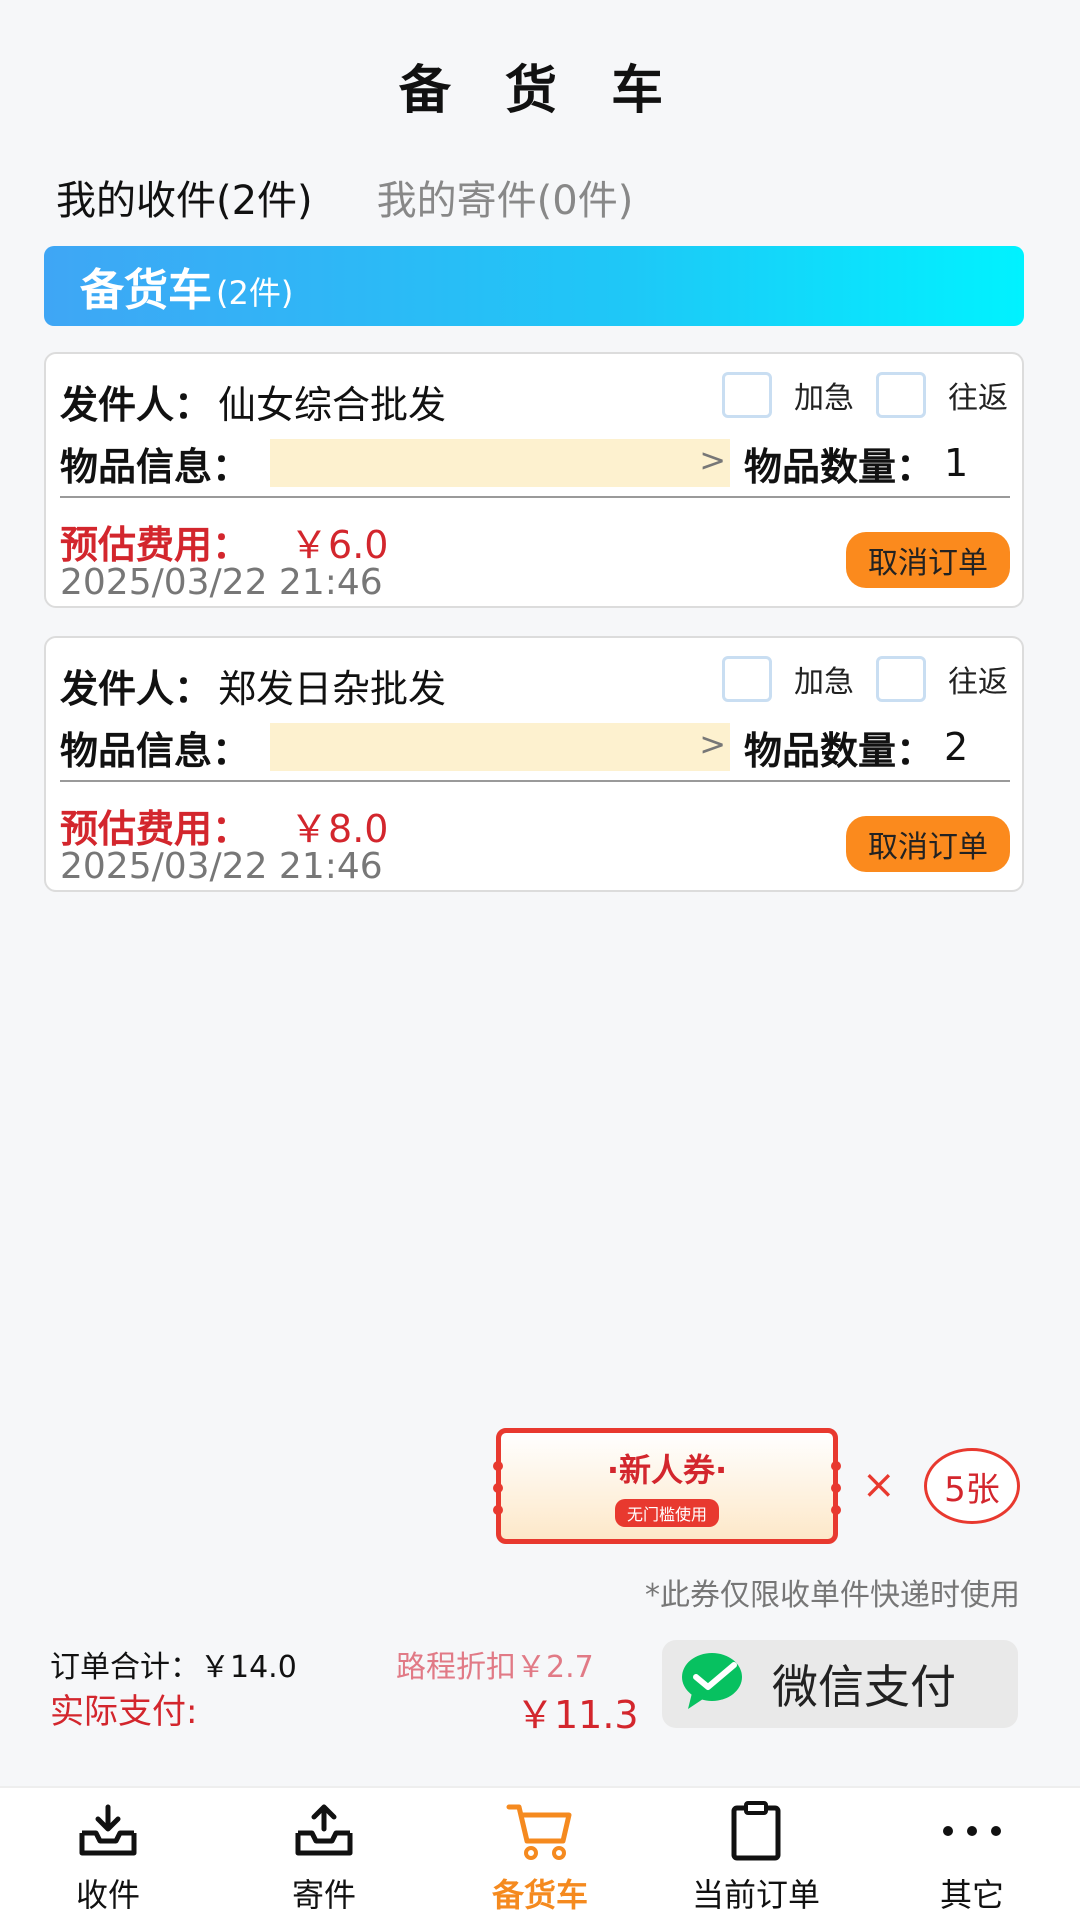 The image size is (1080, 1920). I want to click on new-user-coupon: ·新人券· 无门槛使用, so click(667, 1486).